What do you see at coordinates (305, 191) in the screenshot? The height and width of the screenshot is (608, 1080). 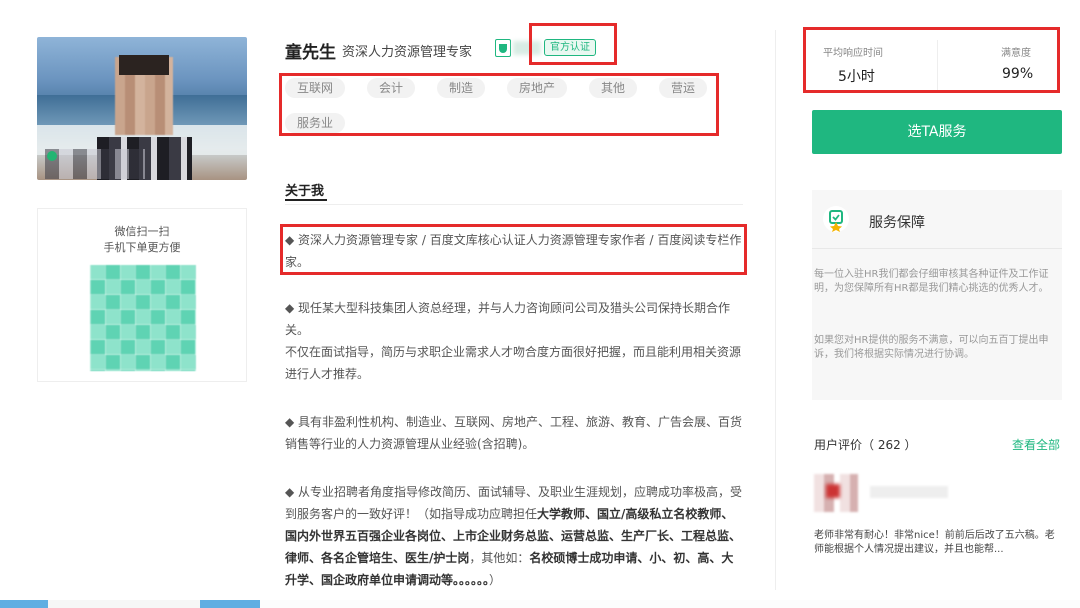 I see `about-heading: 关于我` at bounding box center [305, 191].